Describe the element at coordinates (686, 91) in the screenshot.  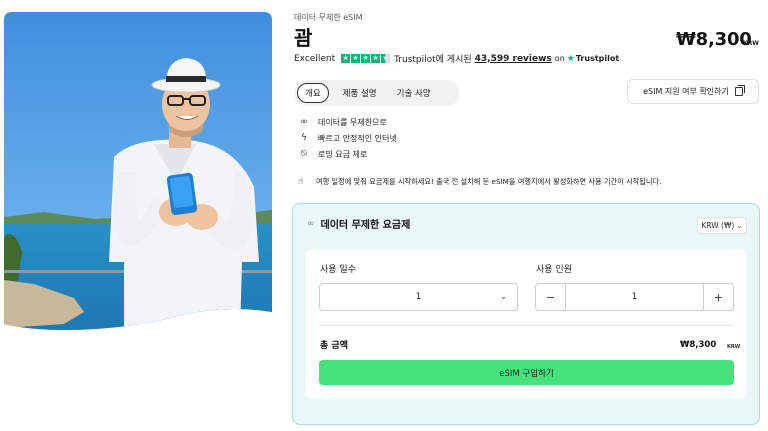
I see `check-compatibility-label: eSIM 지원 여부 확인하기` at that location.